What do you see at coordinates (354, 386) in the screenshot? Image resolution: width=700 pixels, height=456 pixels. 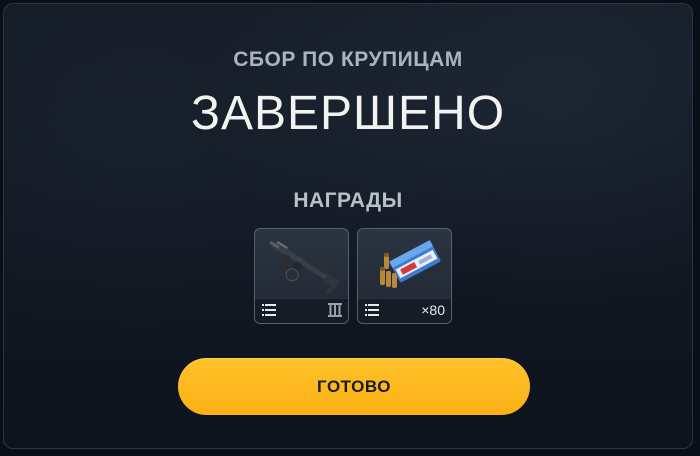 I see `done-button: ГОТОВО` at bounding box center [354, 386].